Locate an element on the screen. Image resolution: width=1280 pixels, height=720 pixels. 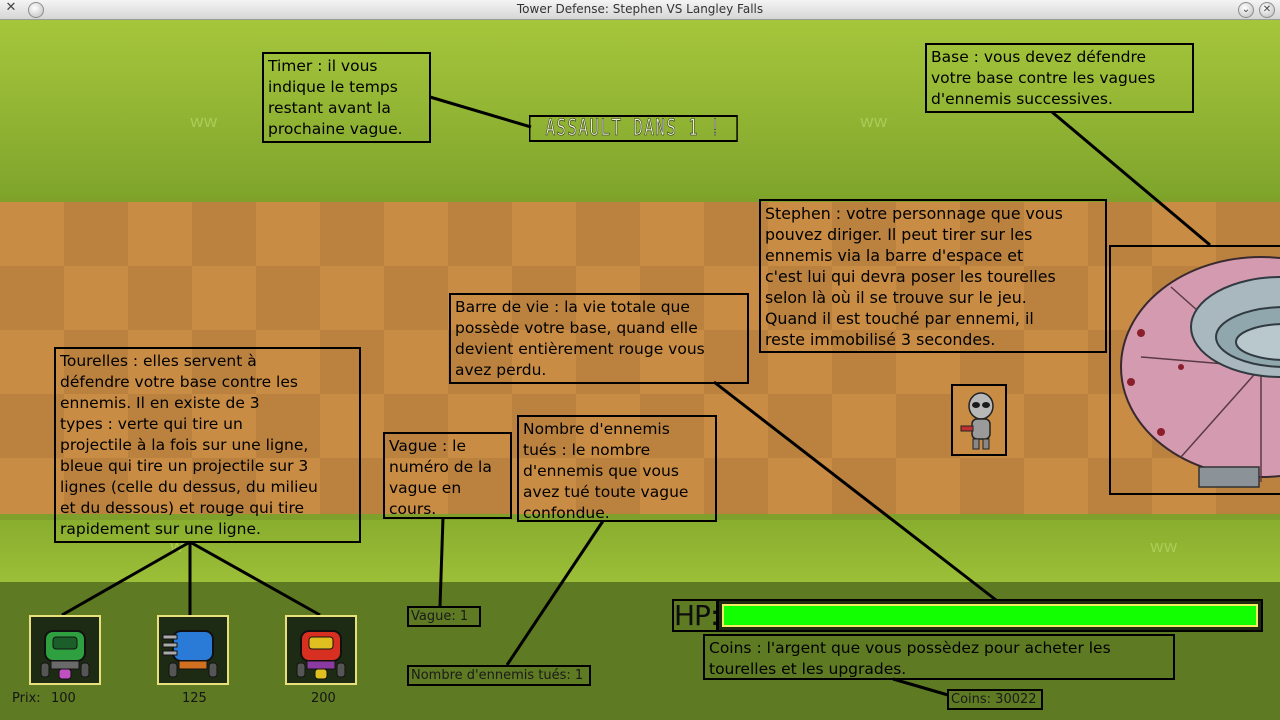
turret-blue-icon is located at coordinates (190, 654).